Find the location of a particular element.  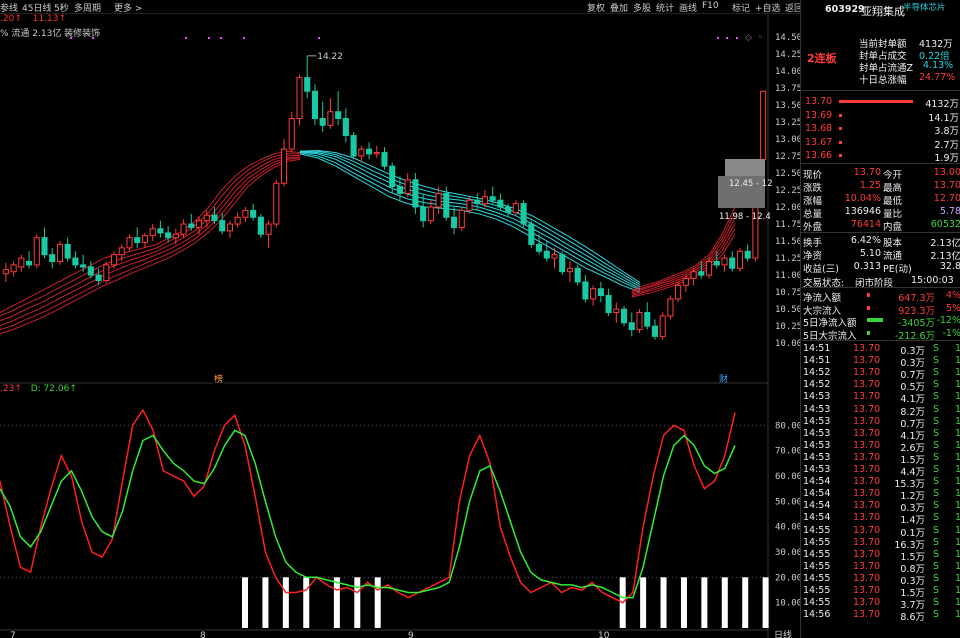

flow-bar is located at coordinates (868, 332).